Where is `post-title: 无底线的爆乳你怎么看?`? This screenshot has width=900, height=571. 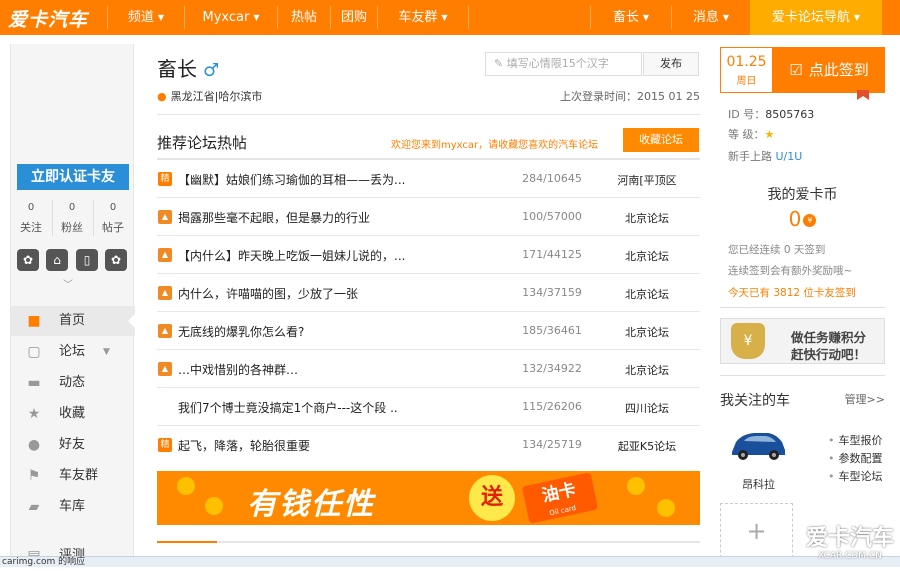 post-title: 无底线的爆乳你怎么看? is located at coordinates (343, 331).